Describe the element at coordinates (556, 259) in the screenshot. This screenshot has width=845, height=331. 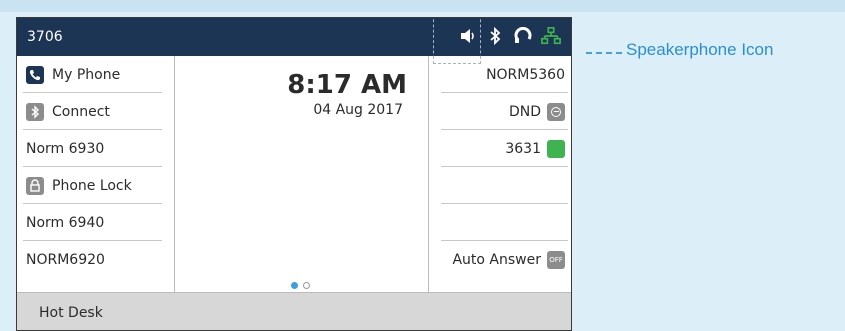
I see `toggle-off-icon: OFF` at that location.